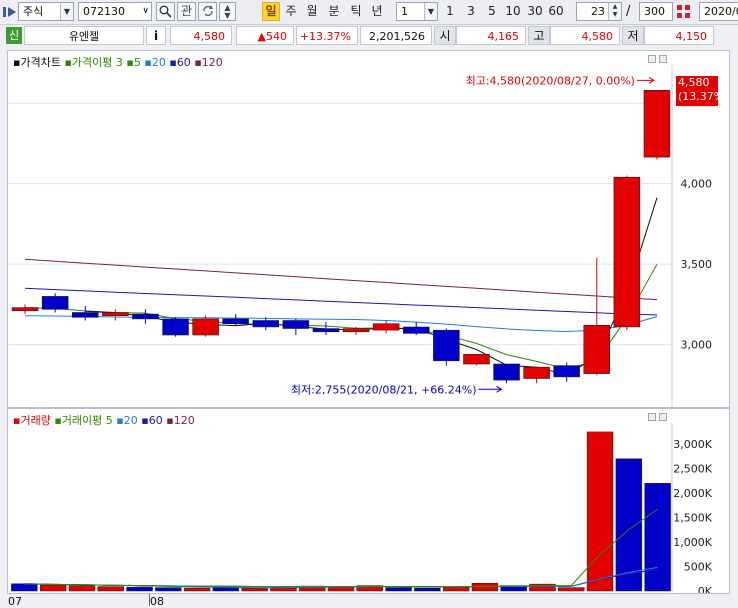 Image resolution: width=738 pixels, height=608 pixels. Describe the element at coordinates (265, 35) in the screenshot. I see `price-change: ▲540` at that location.